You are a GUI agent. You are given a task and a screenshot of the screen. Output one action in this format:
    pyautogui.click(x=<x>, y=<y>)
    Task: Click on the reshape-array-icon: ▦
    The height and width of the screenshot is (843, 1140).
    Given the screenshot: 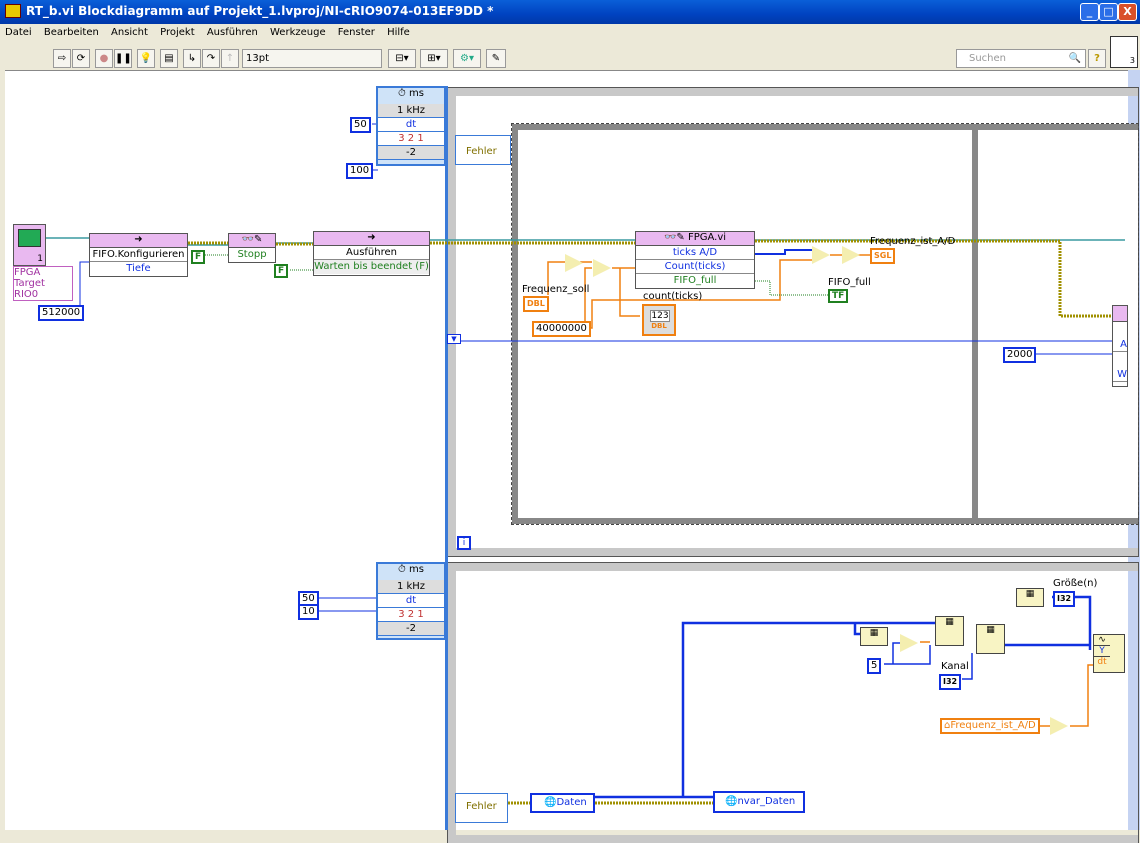 What is the action you would take?
    pyautogui.click(x=949, y=631)
    